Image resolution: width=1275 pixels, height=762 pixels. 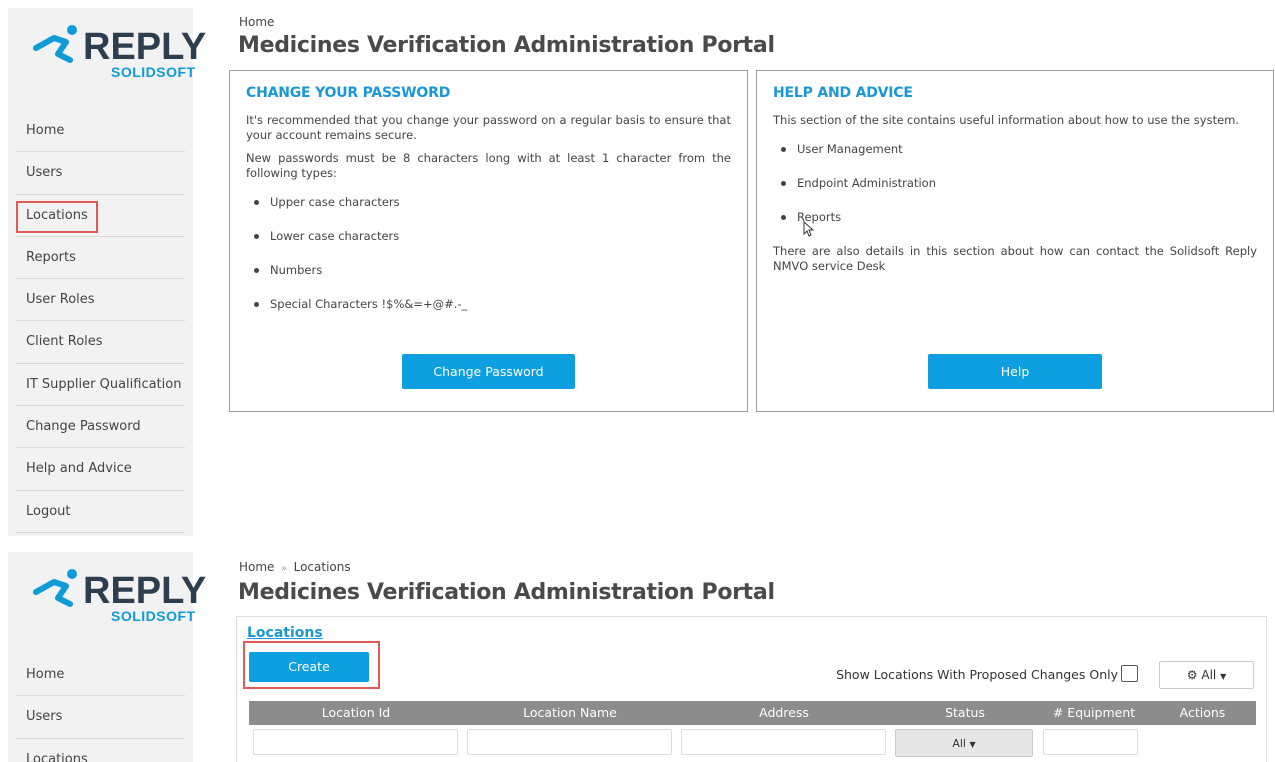 What do you see at coordinates (309, 667) in the screenshot?
I see `create-button: Create` at bounding box center [309, 667].